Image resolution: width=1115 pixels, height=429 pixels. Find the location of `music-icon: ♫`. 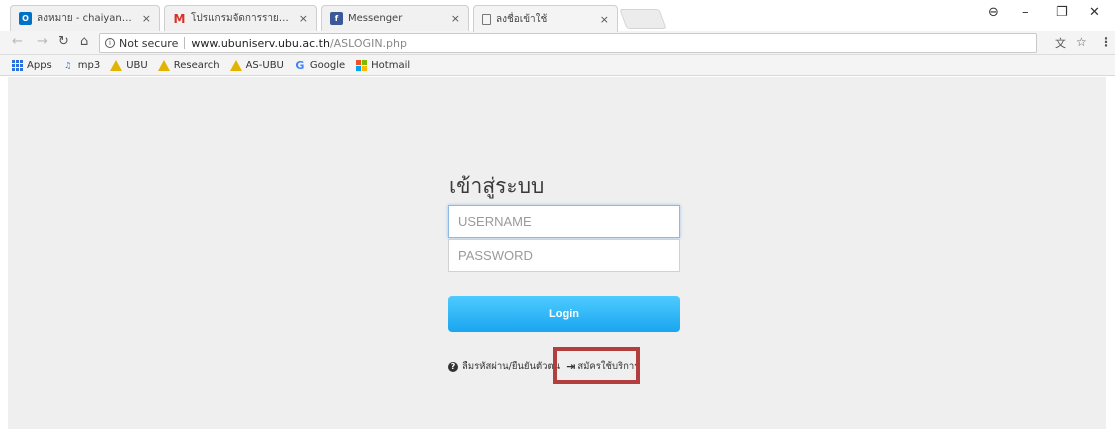

music-icon: ♫ is located at coordinates (68, 65).